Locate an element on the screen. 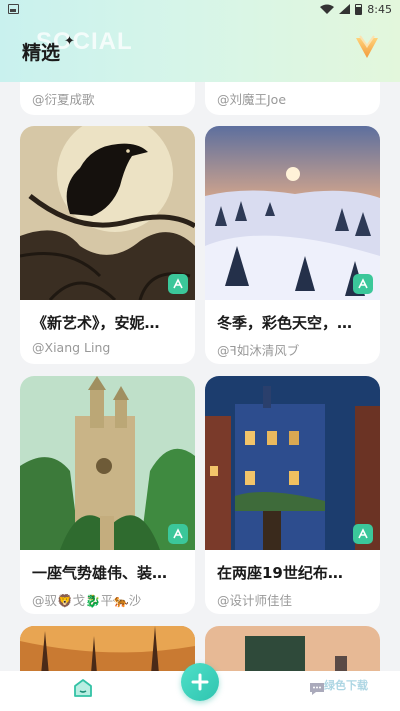 The width and height of the screenshot is (400, 711). card-image-building is located at coordinates (292, 463).